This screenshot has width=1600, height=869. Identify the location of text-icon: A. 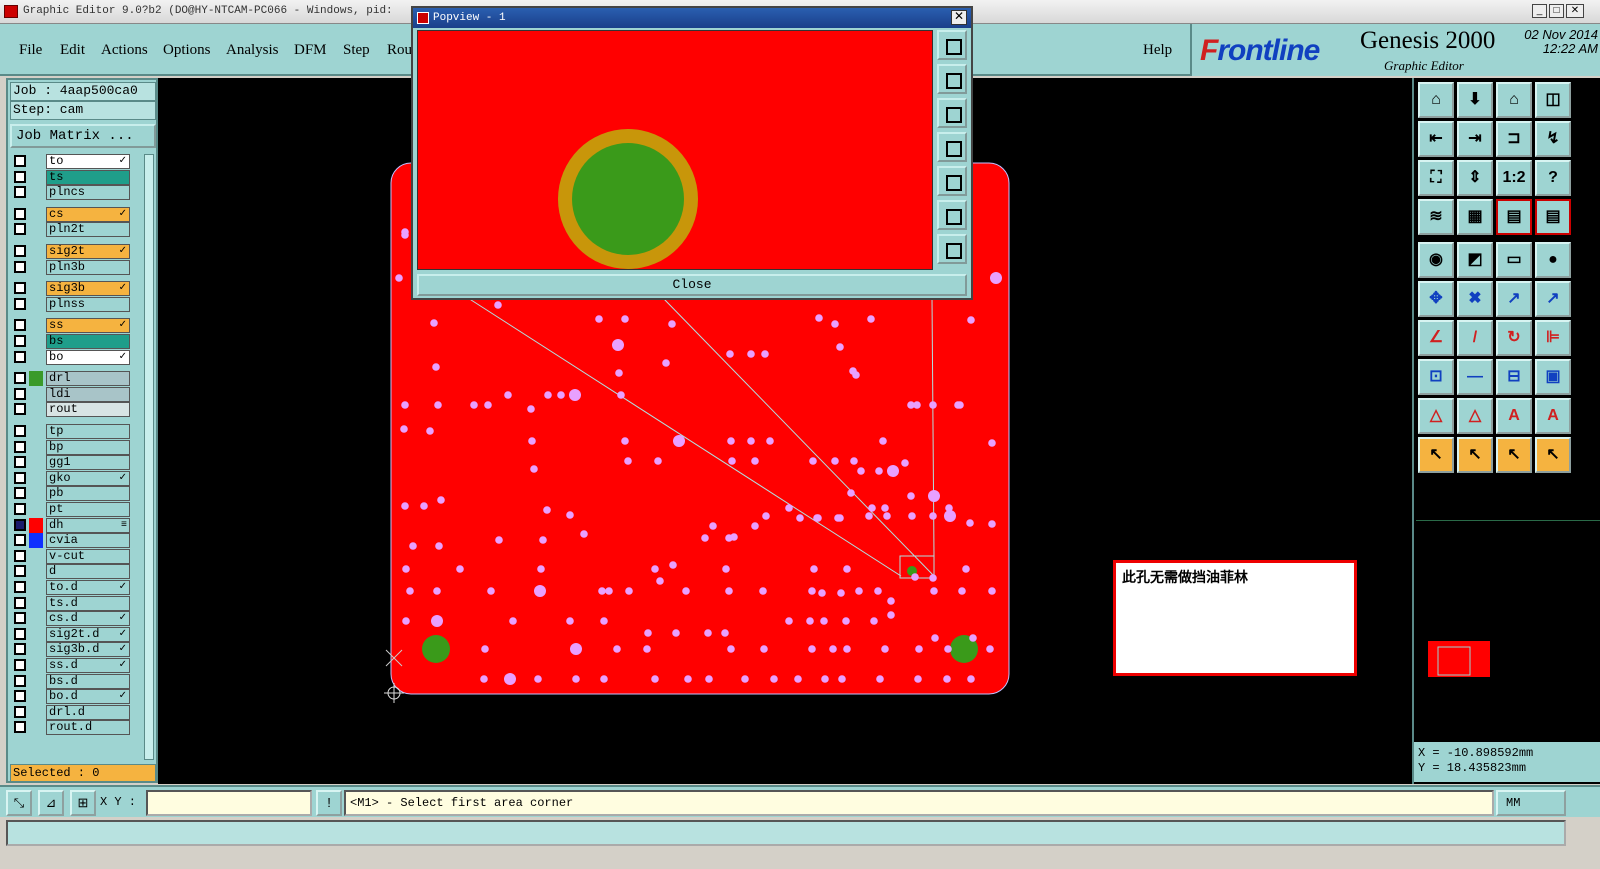
(1514, 416).